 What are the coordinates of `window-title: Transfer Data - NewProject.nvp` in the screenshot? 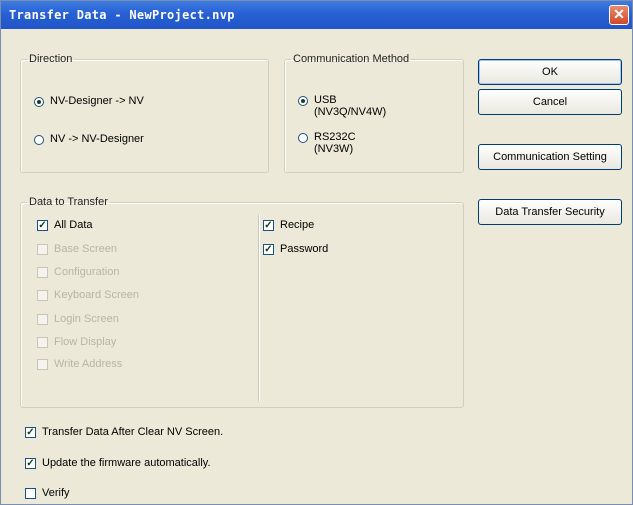 It's located at (122, 15).